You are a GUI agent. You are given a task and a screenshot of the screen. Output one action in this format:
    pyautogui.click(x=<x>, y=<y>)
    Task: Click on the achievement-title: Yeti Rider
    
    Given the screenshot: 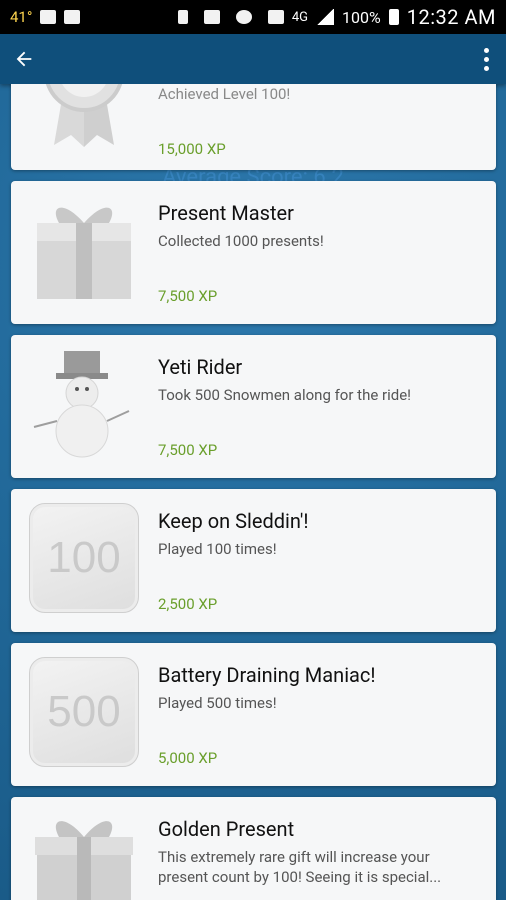 What is the action you would take?
    pyautogui.click(x=200, y=367)
    